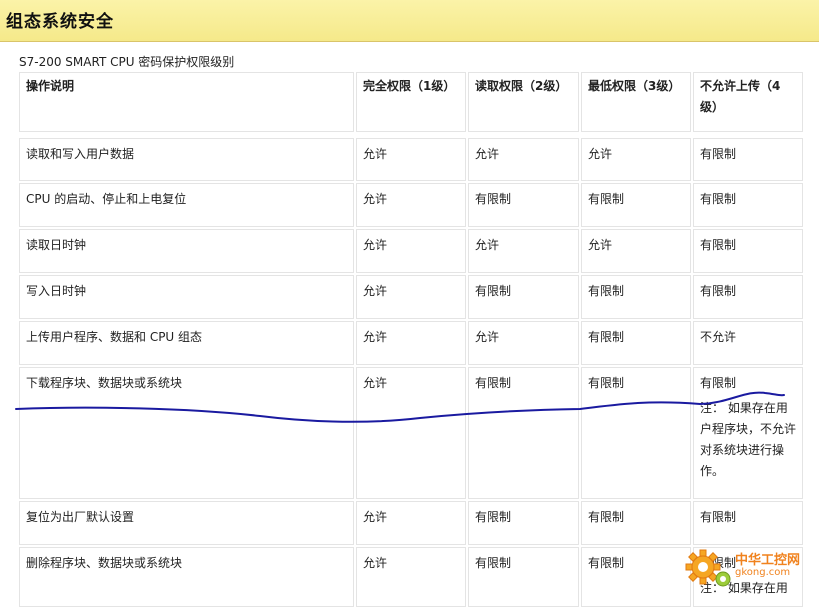 The height and width of the screenshot is (607, 819). Describe the element at coordinates (114, 337) in the screenshot. I see `cell-text: 上传用户程序、数据和 CPU 组态` at that location.